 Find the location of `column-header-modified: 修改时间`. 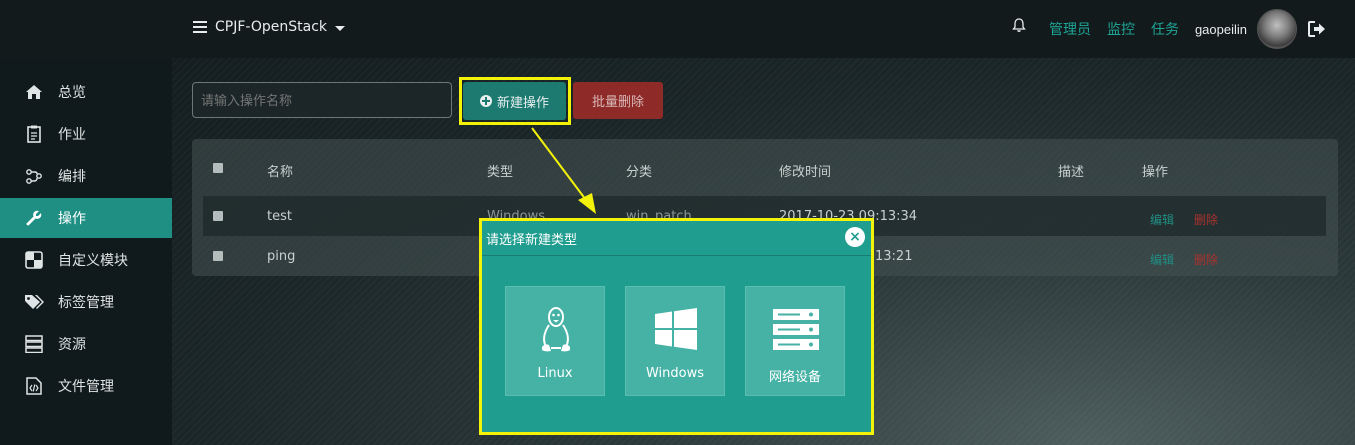

column-header-modified: 修改时间 is located at coordinates (805, 172).